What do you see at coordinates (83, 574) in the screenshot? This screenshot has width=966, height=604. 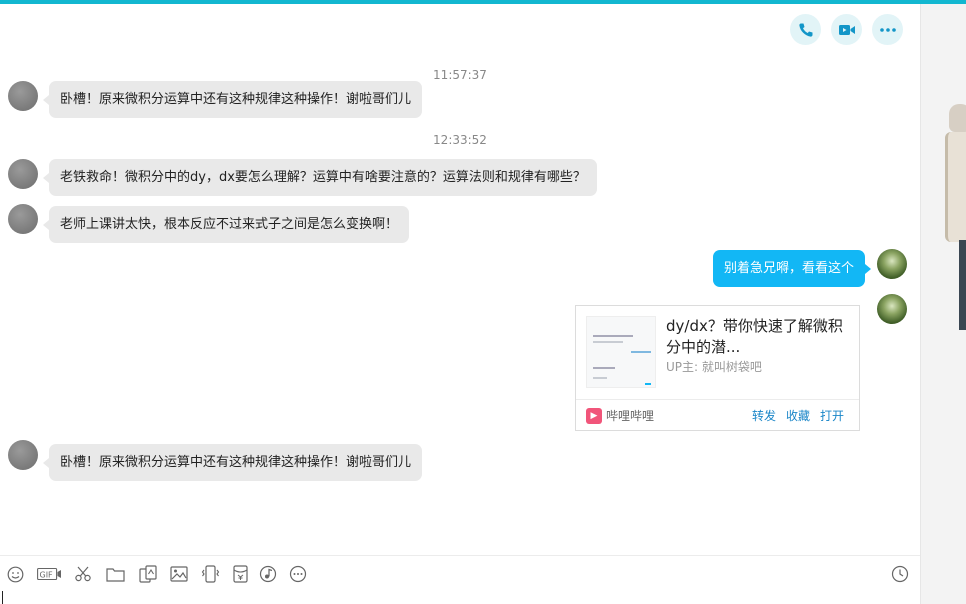 I see `scissors-icon` at bounding box center [83, 574].